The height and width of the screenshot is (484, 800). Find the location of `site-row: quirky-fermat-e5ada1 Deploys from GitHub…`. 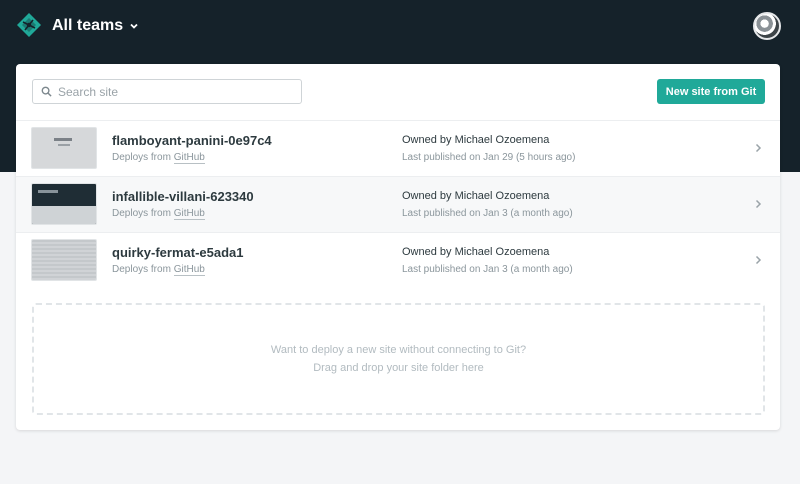

site-row: quirky-fermat-e5ada1 Deploys from GitHub… is located at coordinates (398, 260).